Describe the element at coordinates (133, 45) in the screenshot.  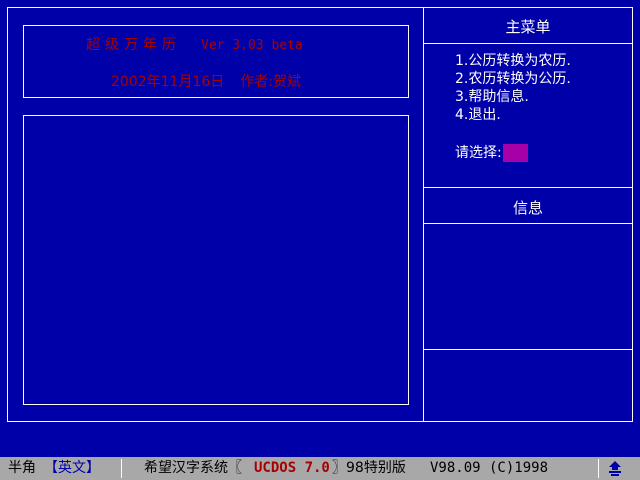
I see `app-title: 超级万年历` at that location.